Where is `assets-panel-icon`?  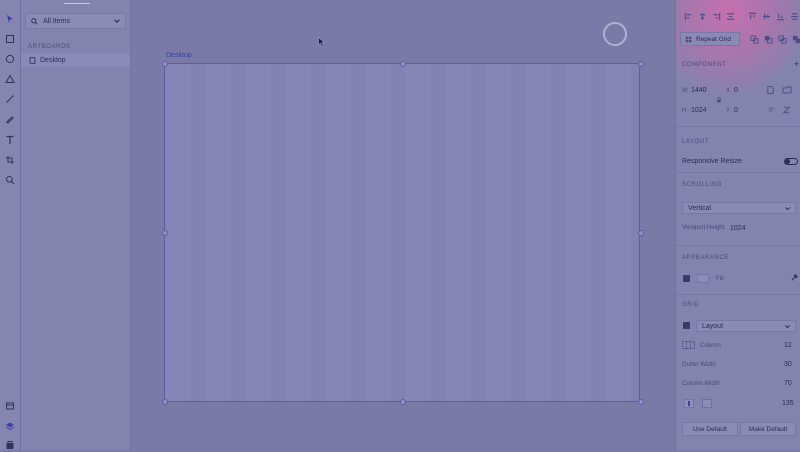 assets-panel-icon is located at coordinates (10, 406).